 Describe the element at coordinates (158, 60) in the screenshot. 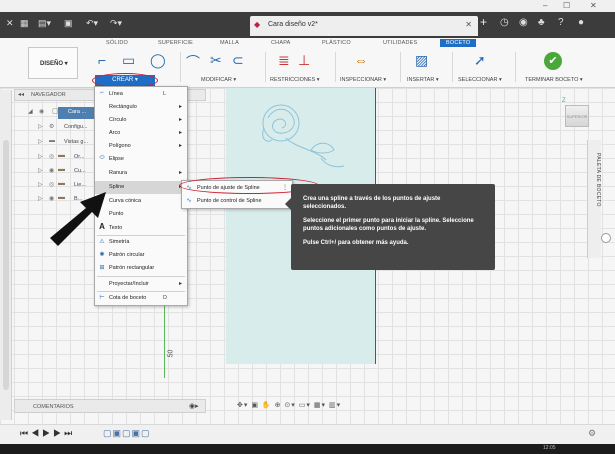

I see `circle-tool-icon: ◯` at that location.